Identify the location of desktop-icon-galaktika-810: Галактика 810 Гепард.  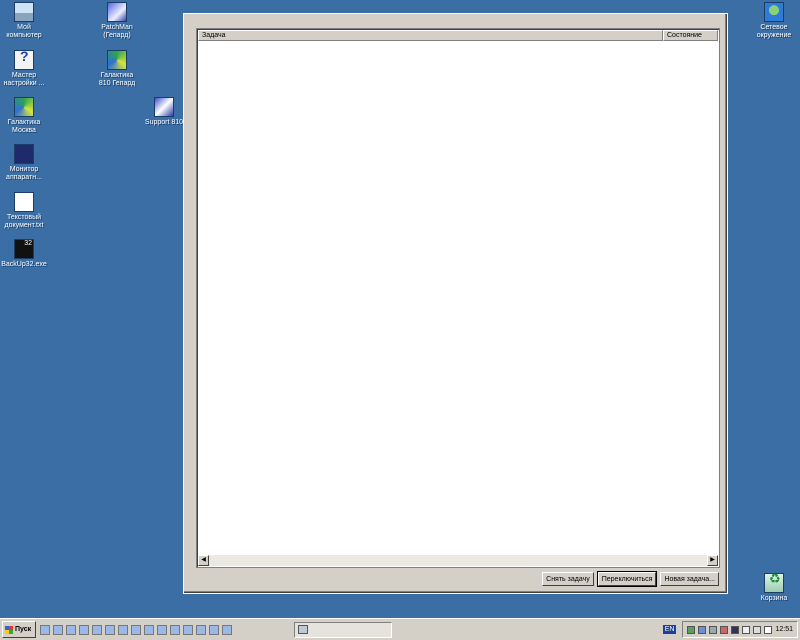
(117, 69).